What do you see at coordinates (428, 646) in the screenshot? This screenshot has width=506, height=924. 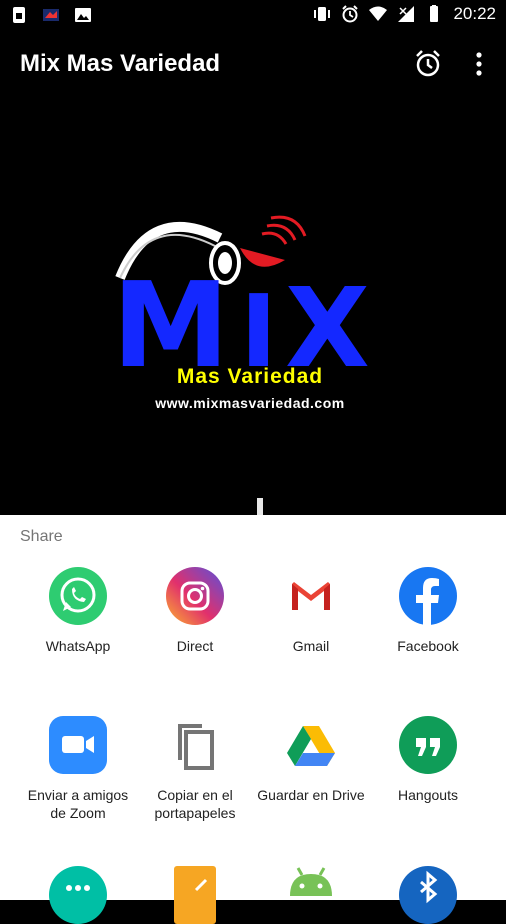 I see `share-target-label: Facebook` at bounding box center [428, 646].